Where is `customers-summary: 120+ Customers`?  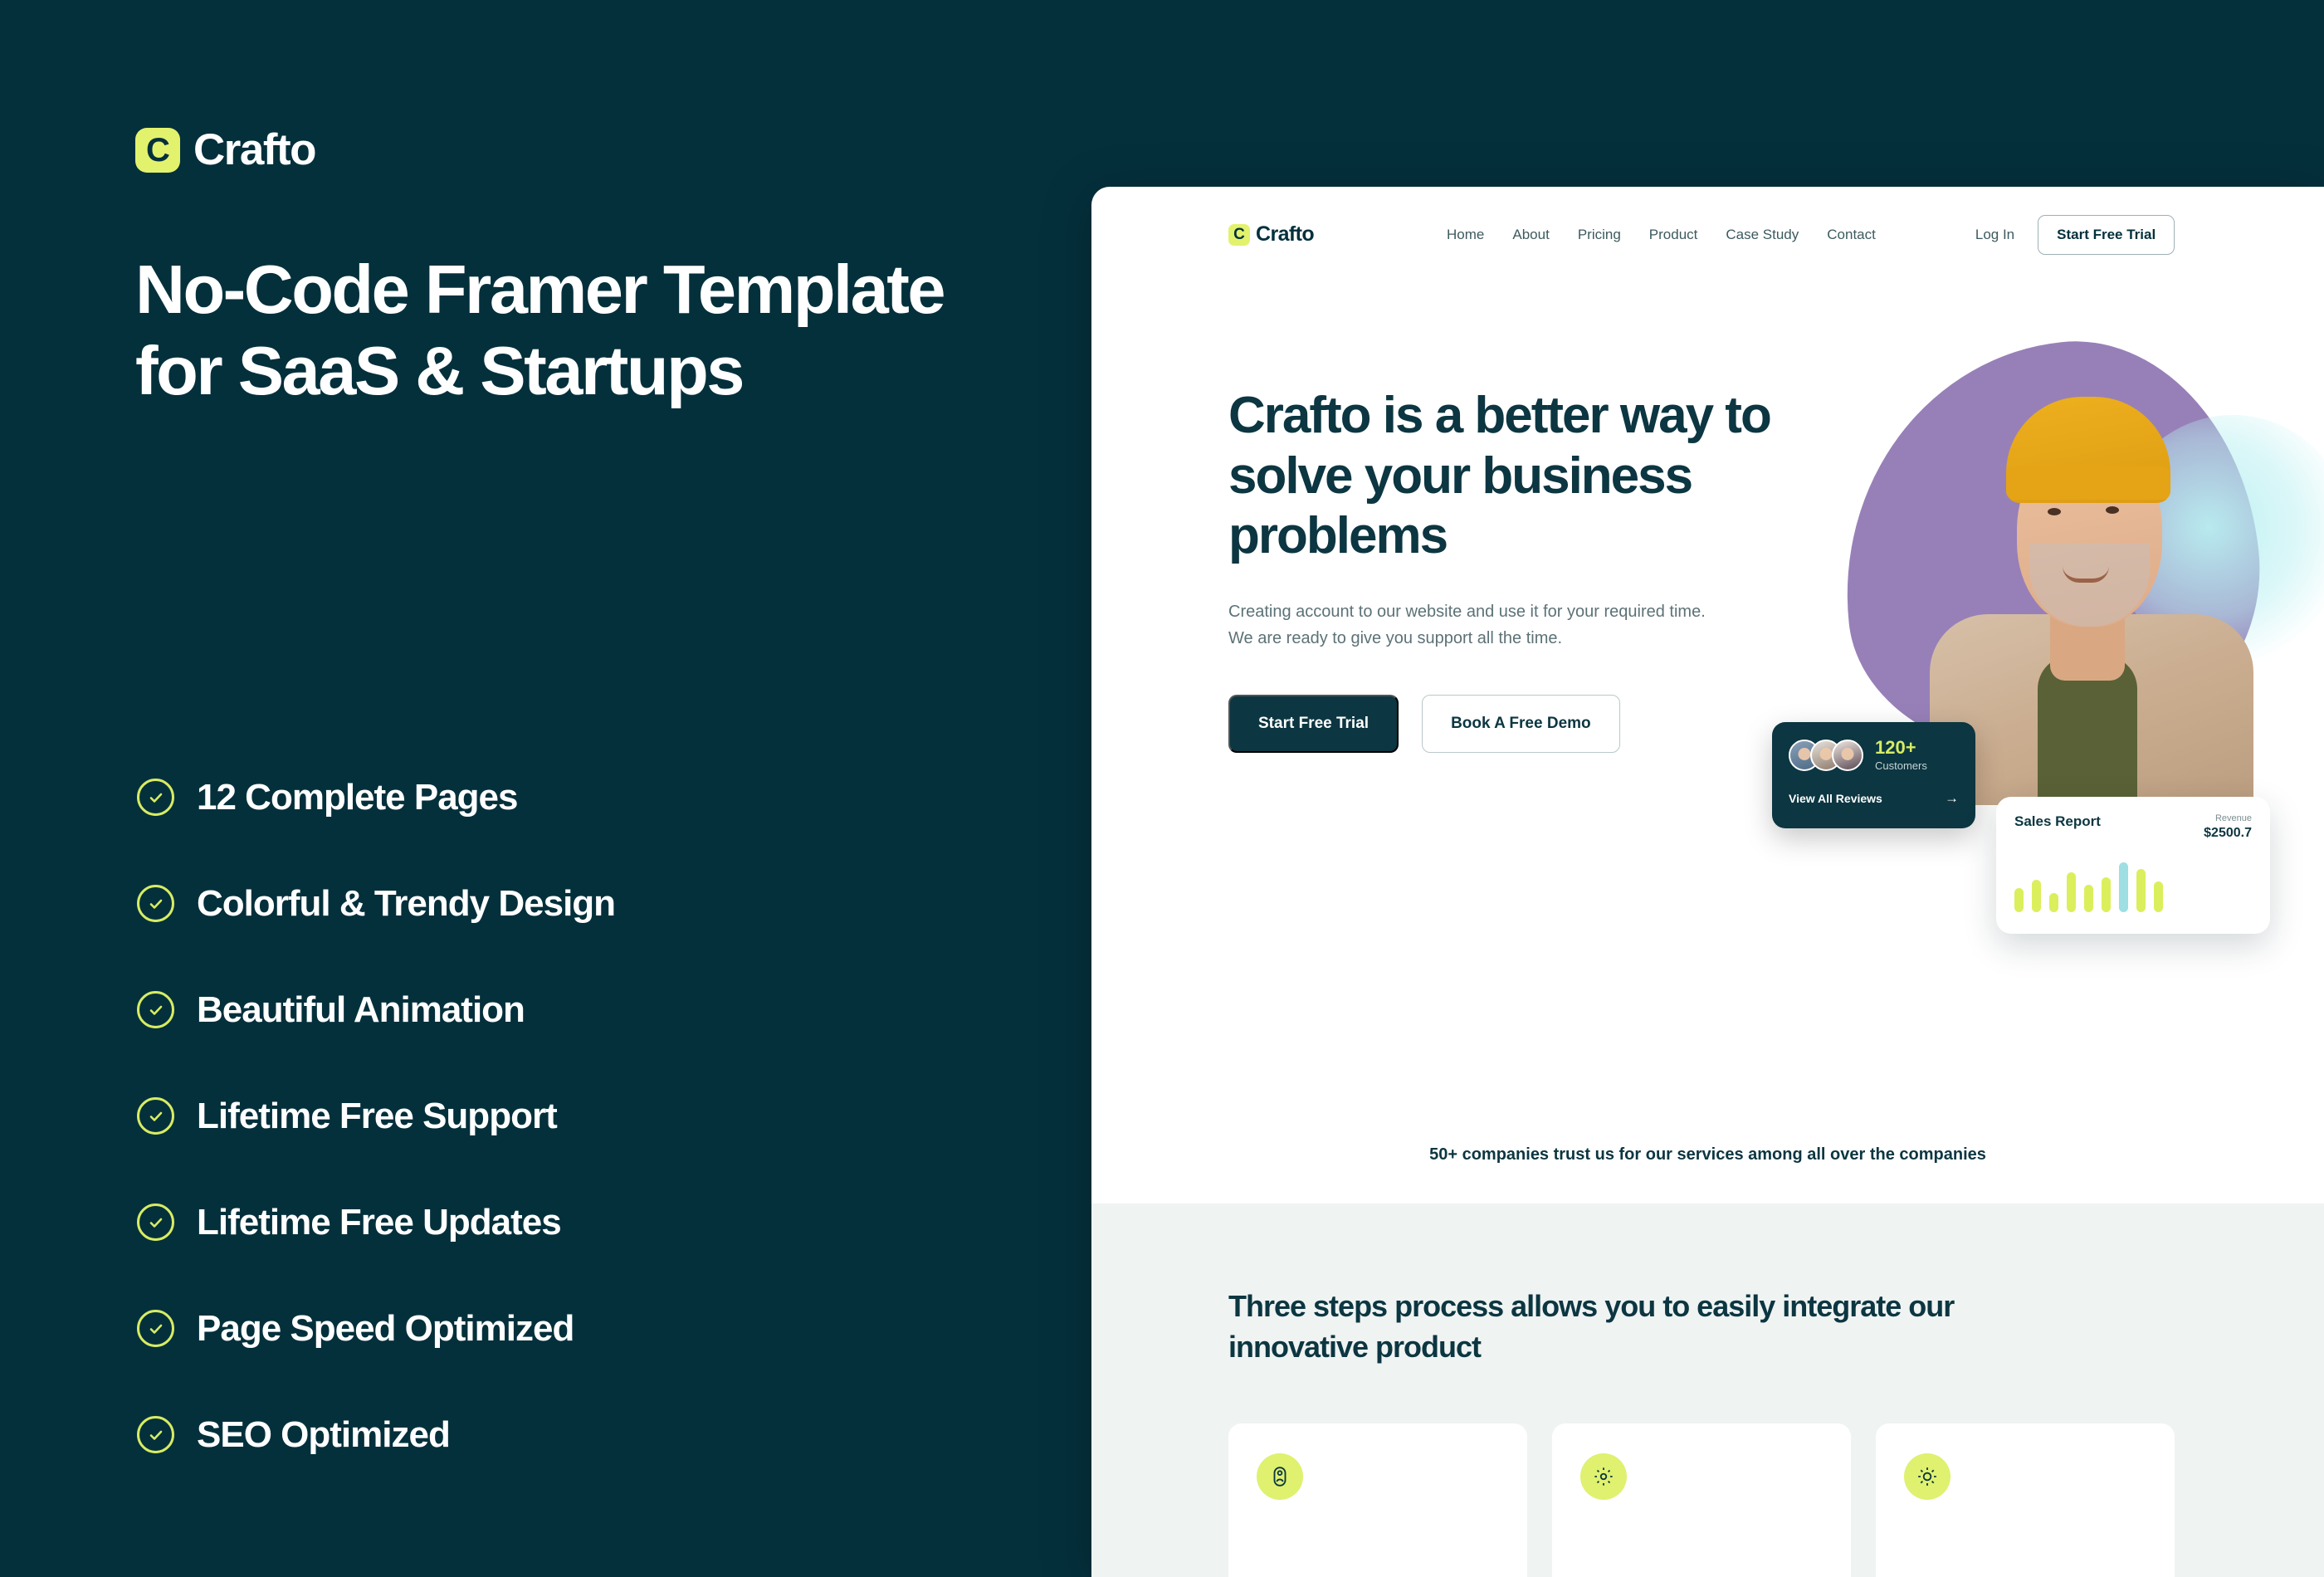 customers-summary: 120+ Customers is located at coordinates (1874, 755).